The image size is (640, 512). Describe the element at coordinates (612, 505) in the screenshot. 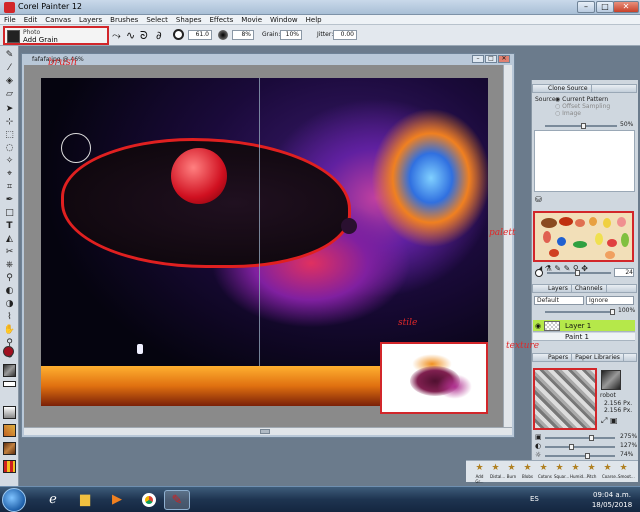

I see `clock-date: 18/05/2018` at that location.